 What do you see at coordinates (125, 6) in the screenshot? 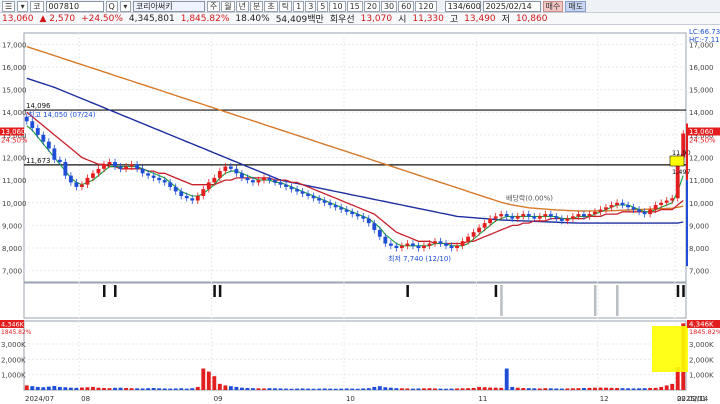
I see `name-dropdown-icon: ▾` at bounding box center [125, 6].